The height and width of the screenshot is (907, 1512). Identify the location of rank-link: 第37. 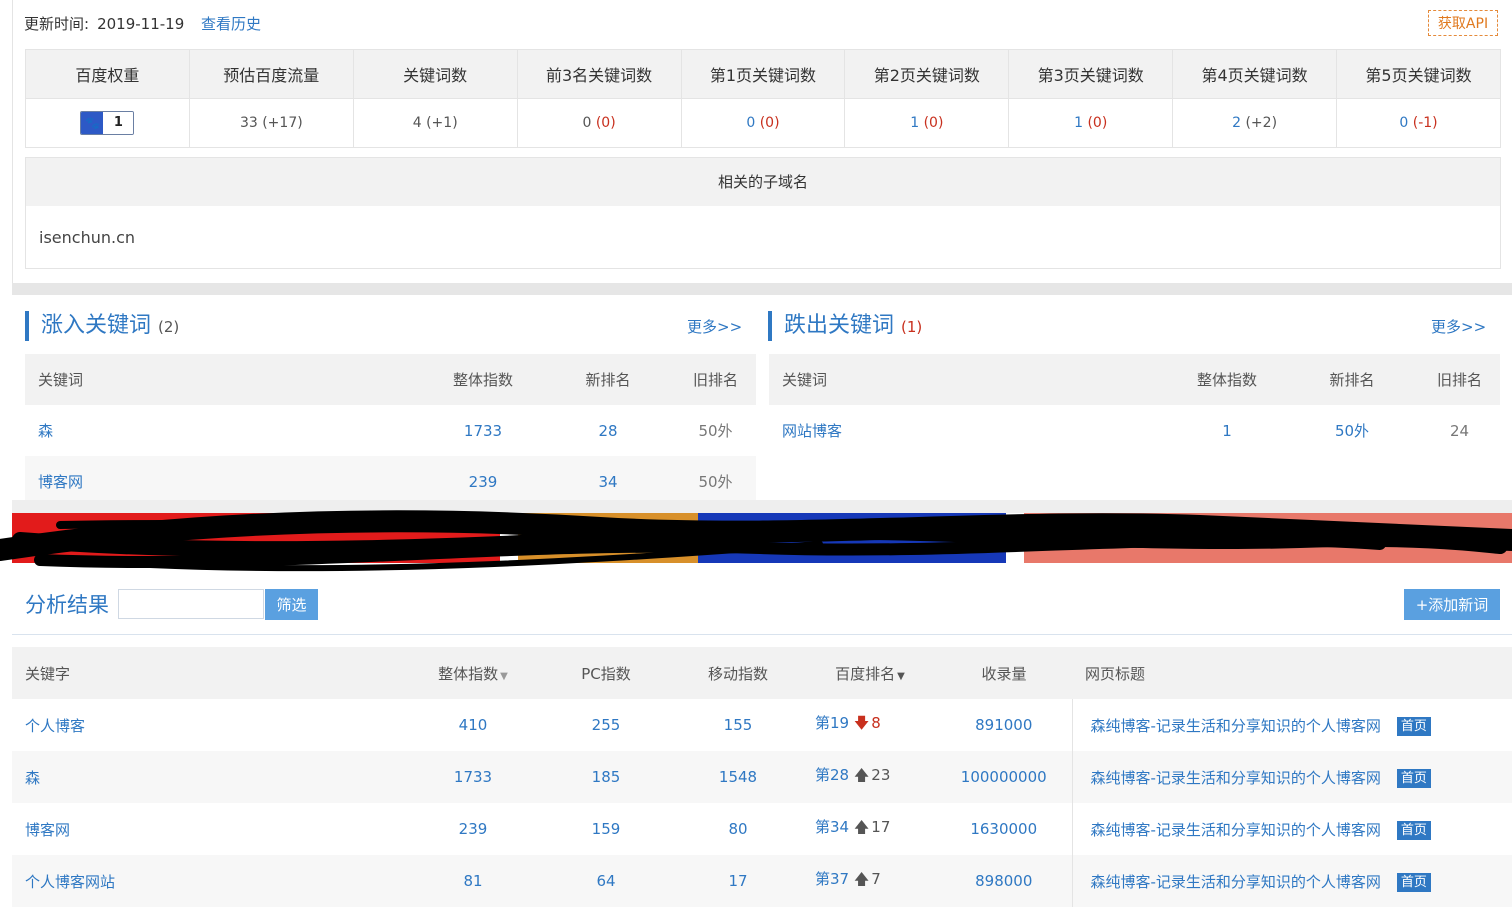
(832, 879).